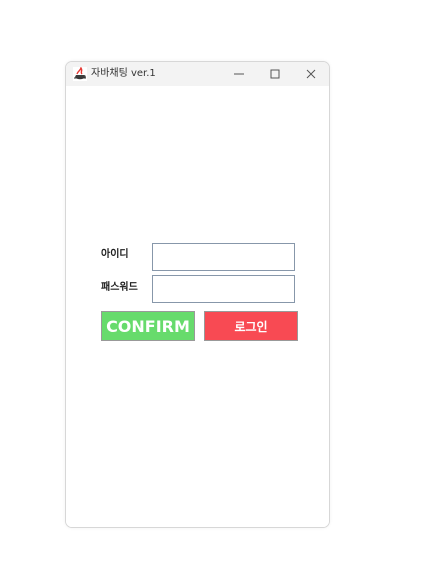 This screenshot has height=571, width=437. I want to click on confirm-button: CONFIRM, so click(148, 326).